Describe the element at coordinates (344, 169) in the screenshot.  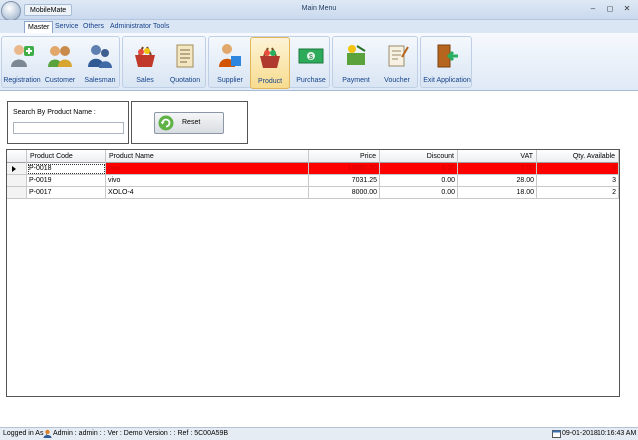
I see `cell-price: 10000.00` at that location.